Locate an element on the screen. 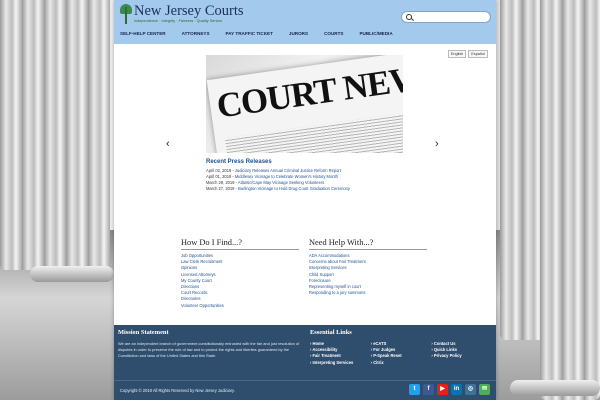 The width and height of the screenshot is (600, 400). mission-title: Mission Statement is located at coordinates (143, 332).